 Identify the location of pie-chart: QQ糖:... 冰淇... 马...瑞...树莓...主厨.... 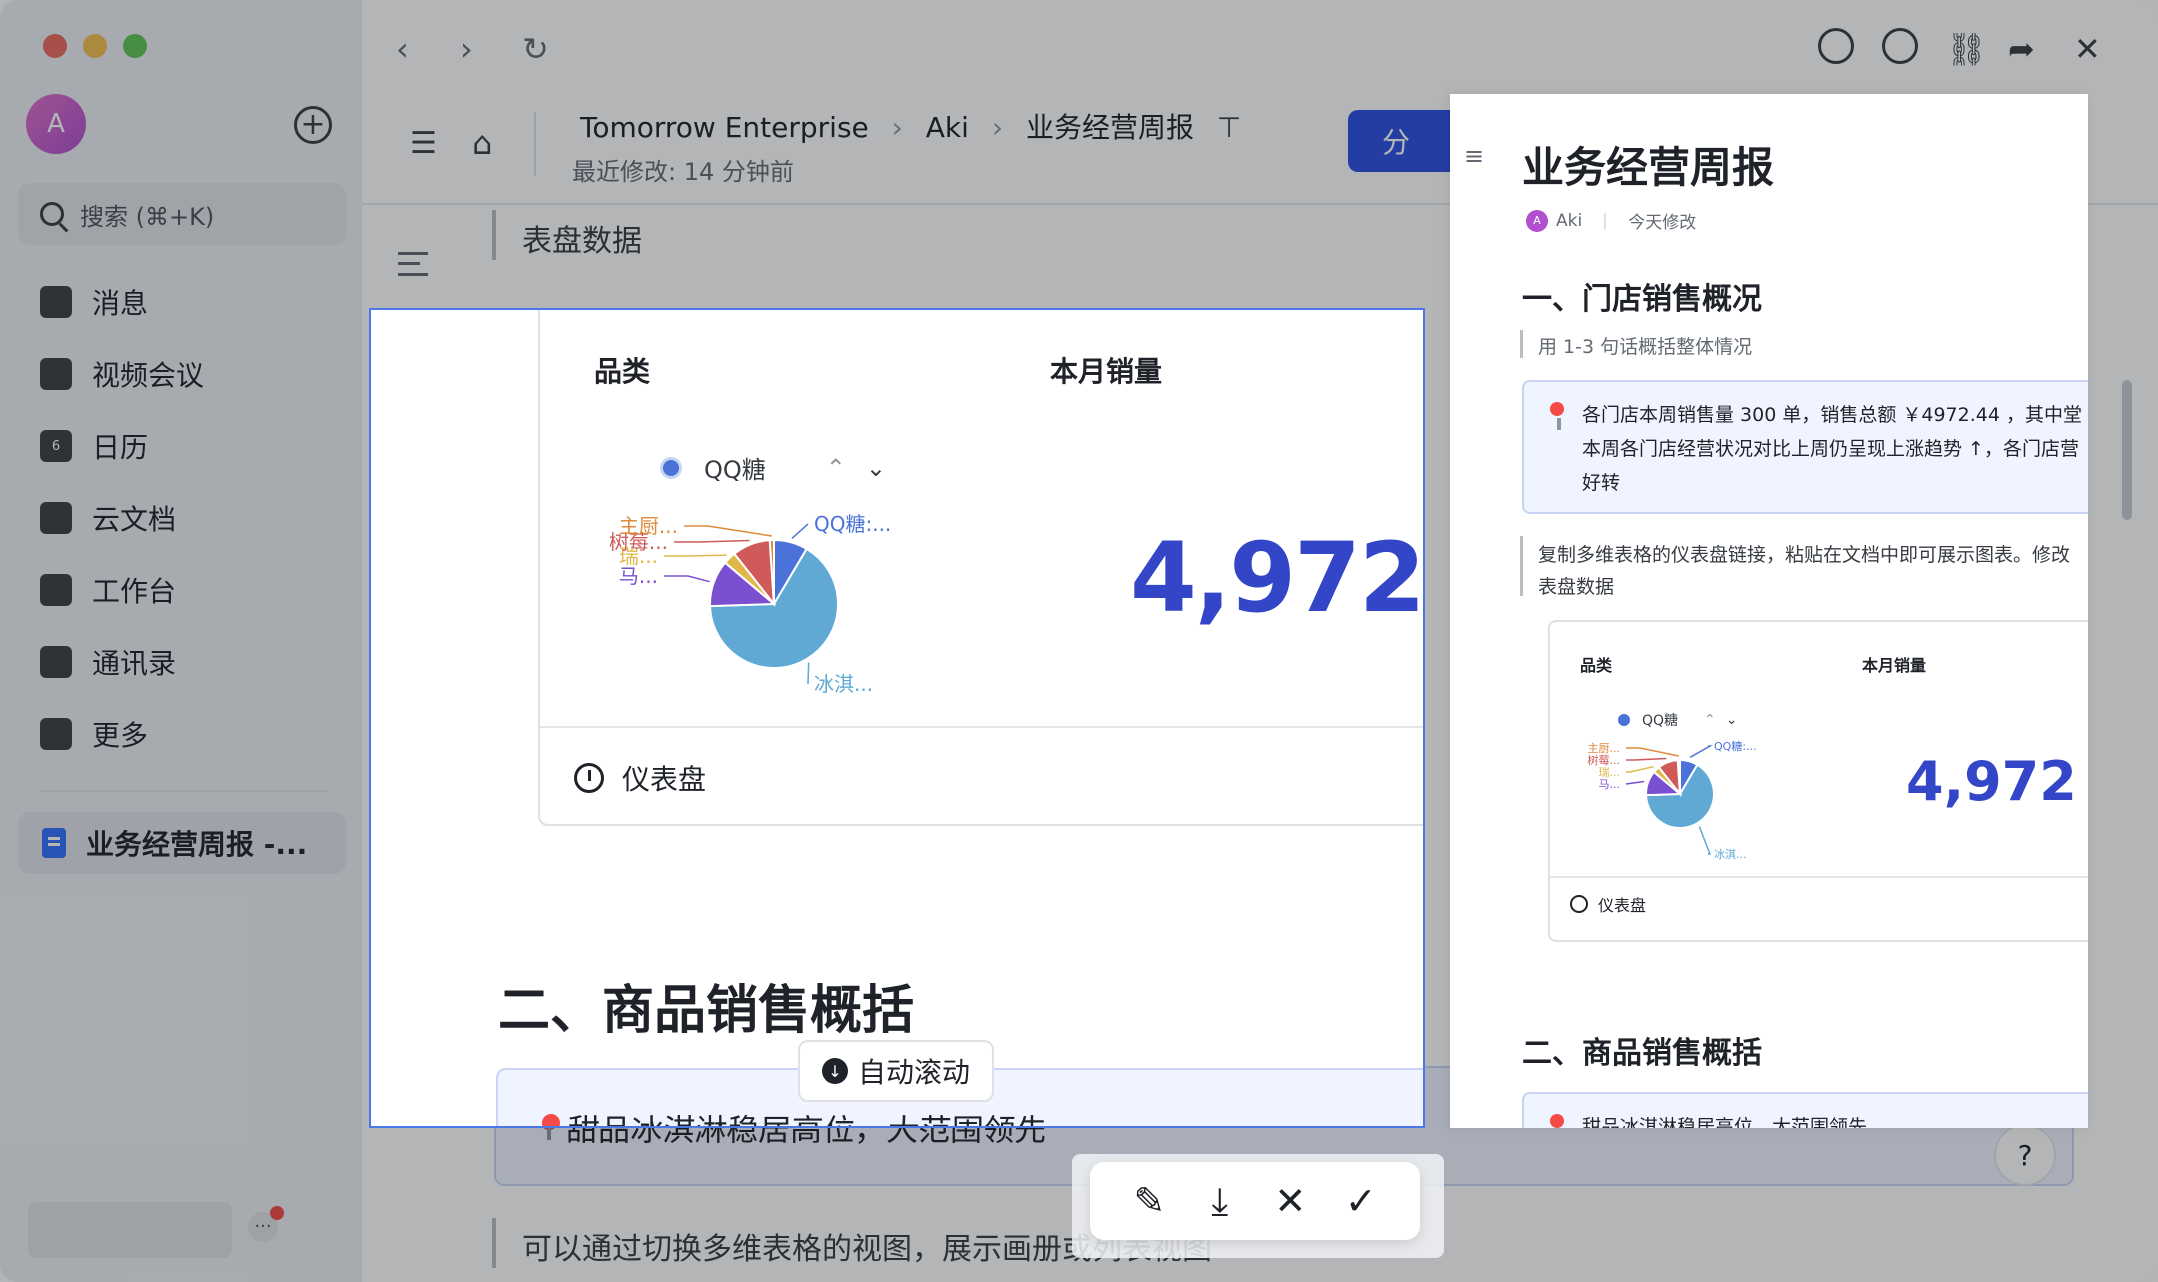
(1672, 800).